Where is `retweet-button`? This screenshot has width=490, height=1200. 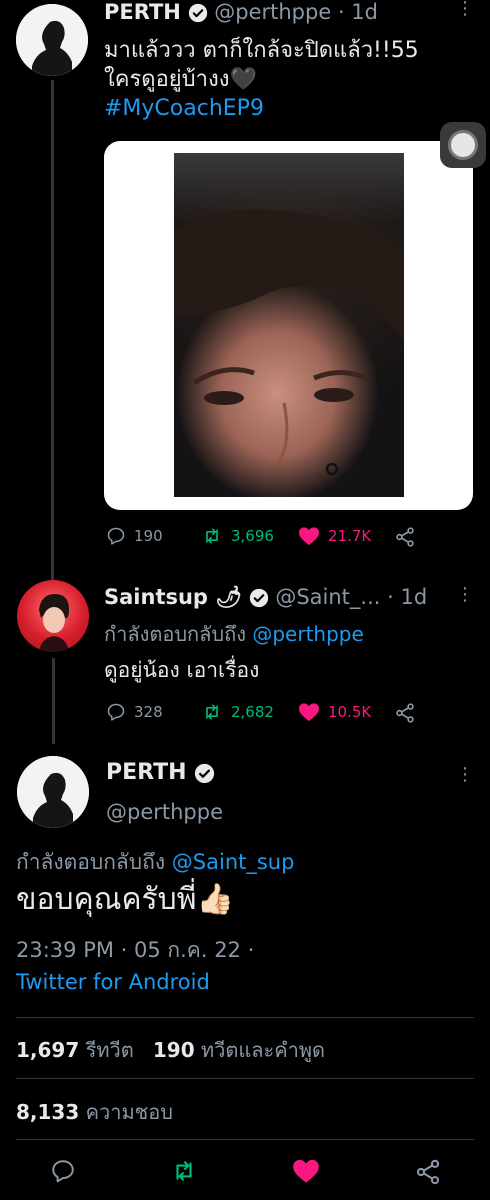
retweet-button is located at coordinates (184, 1173).